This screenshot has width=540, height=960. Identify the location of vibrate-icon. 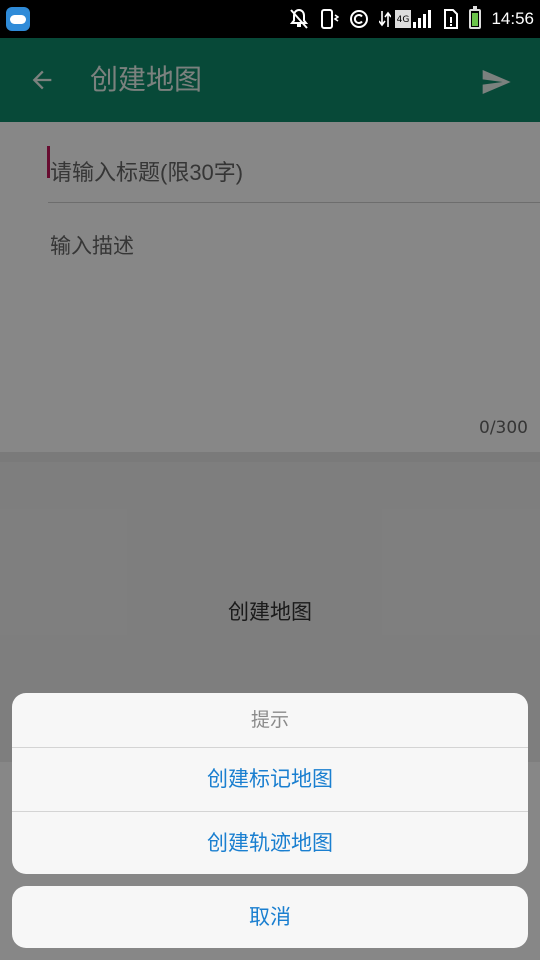
(329, 19).